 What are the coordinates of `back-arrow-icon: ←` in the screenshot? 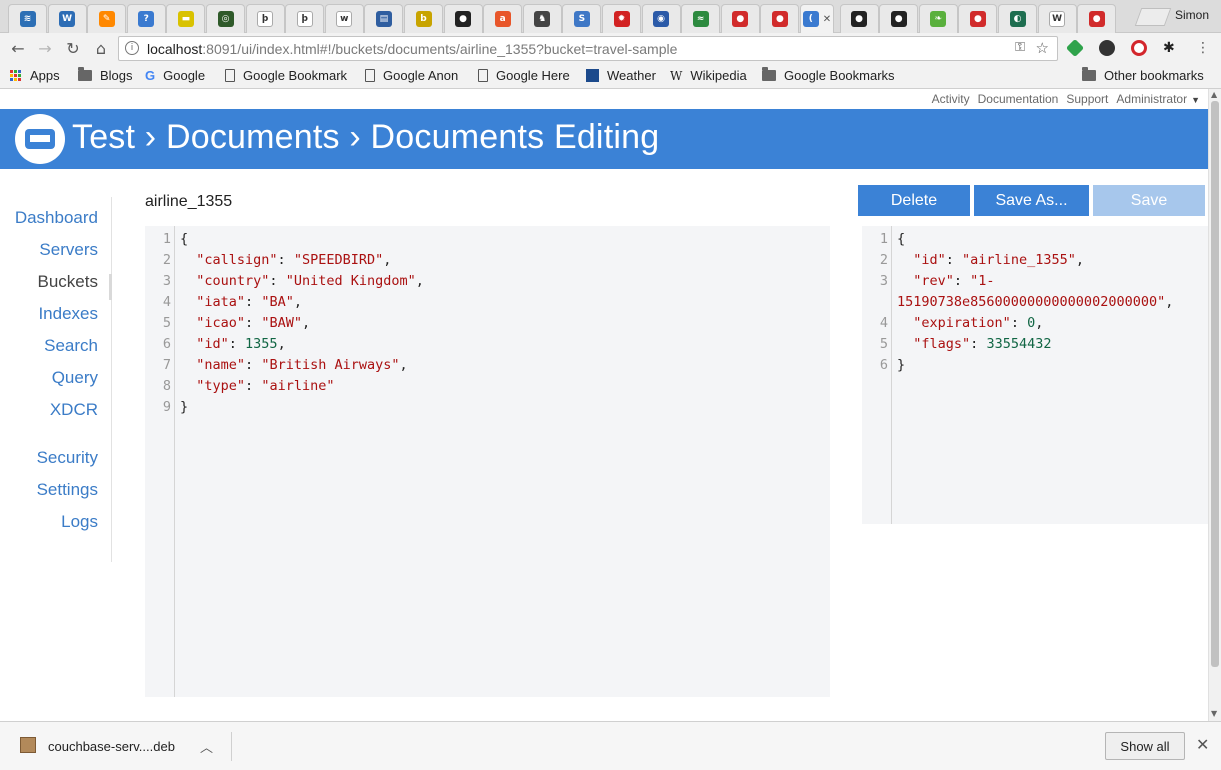 It's located at (18, 48).